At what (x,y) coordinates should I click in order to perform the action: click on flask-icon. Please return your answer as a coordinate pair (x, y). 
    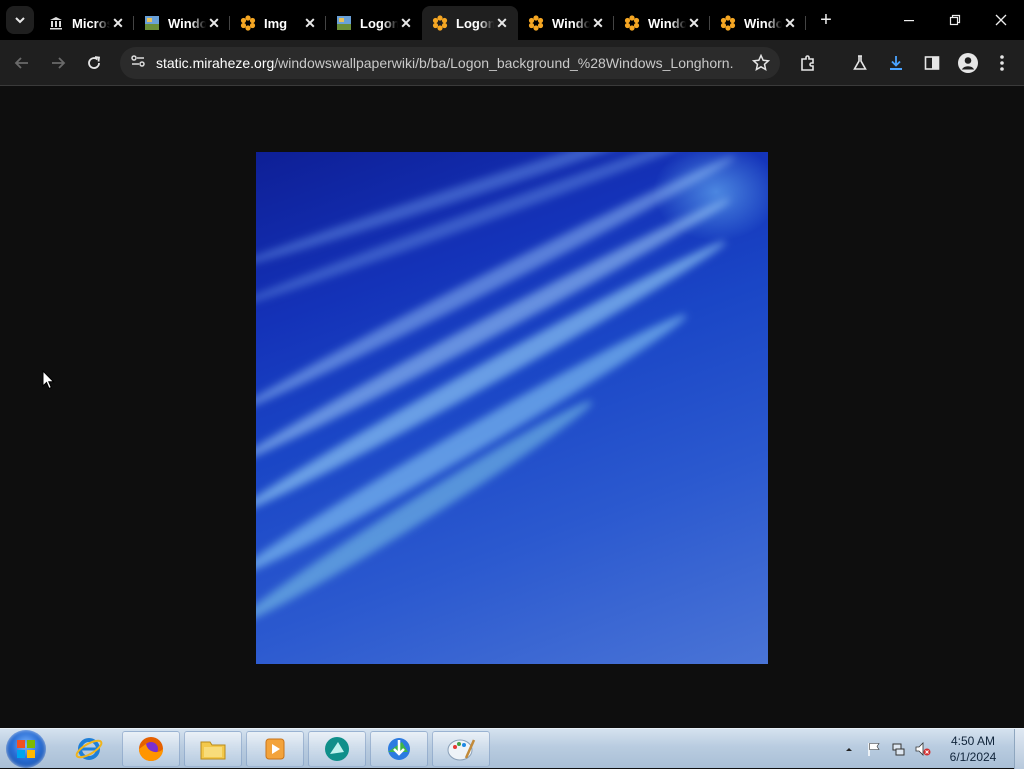
    Looking at the image, I should click on (860, 62).